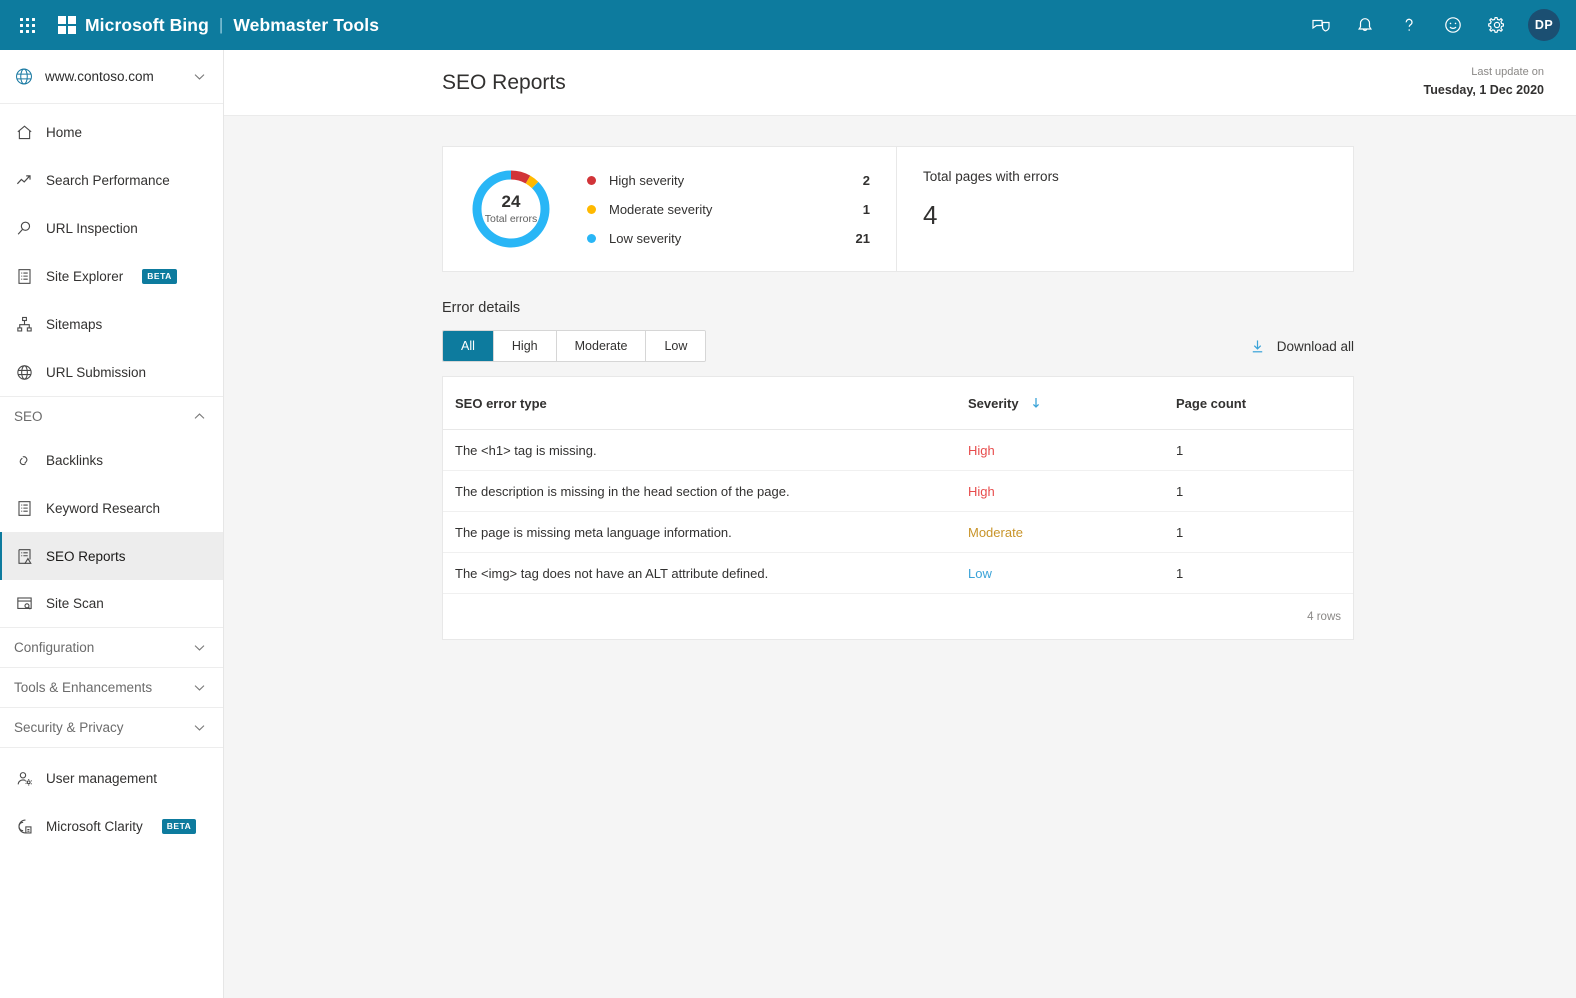 Image resolution: width=1576 pixels, height=998 pixels. I want to click on keyword-document-icon, so click(24, 508).